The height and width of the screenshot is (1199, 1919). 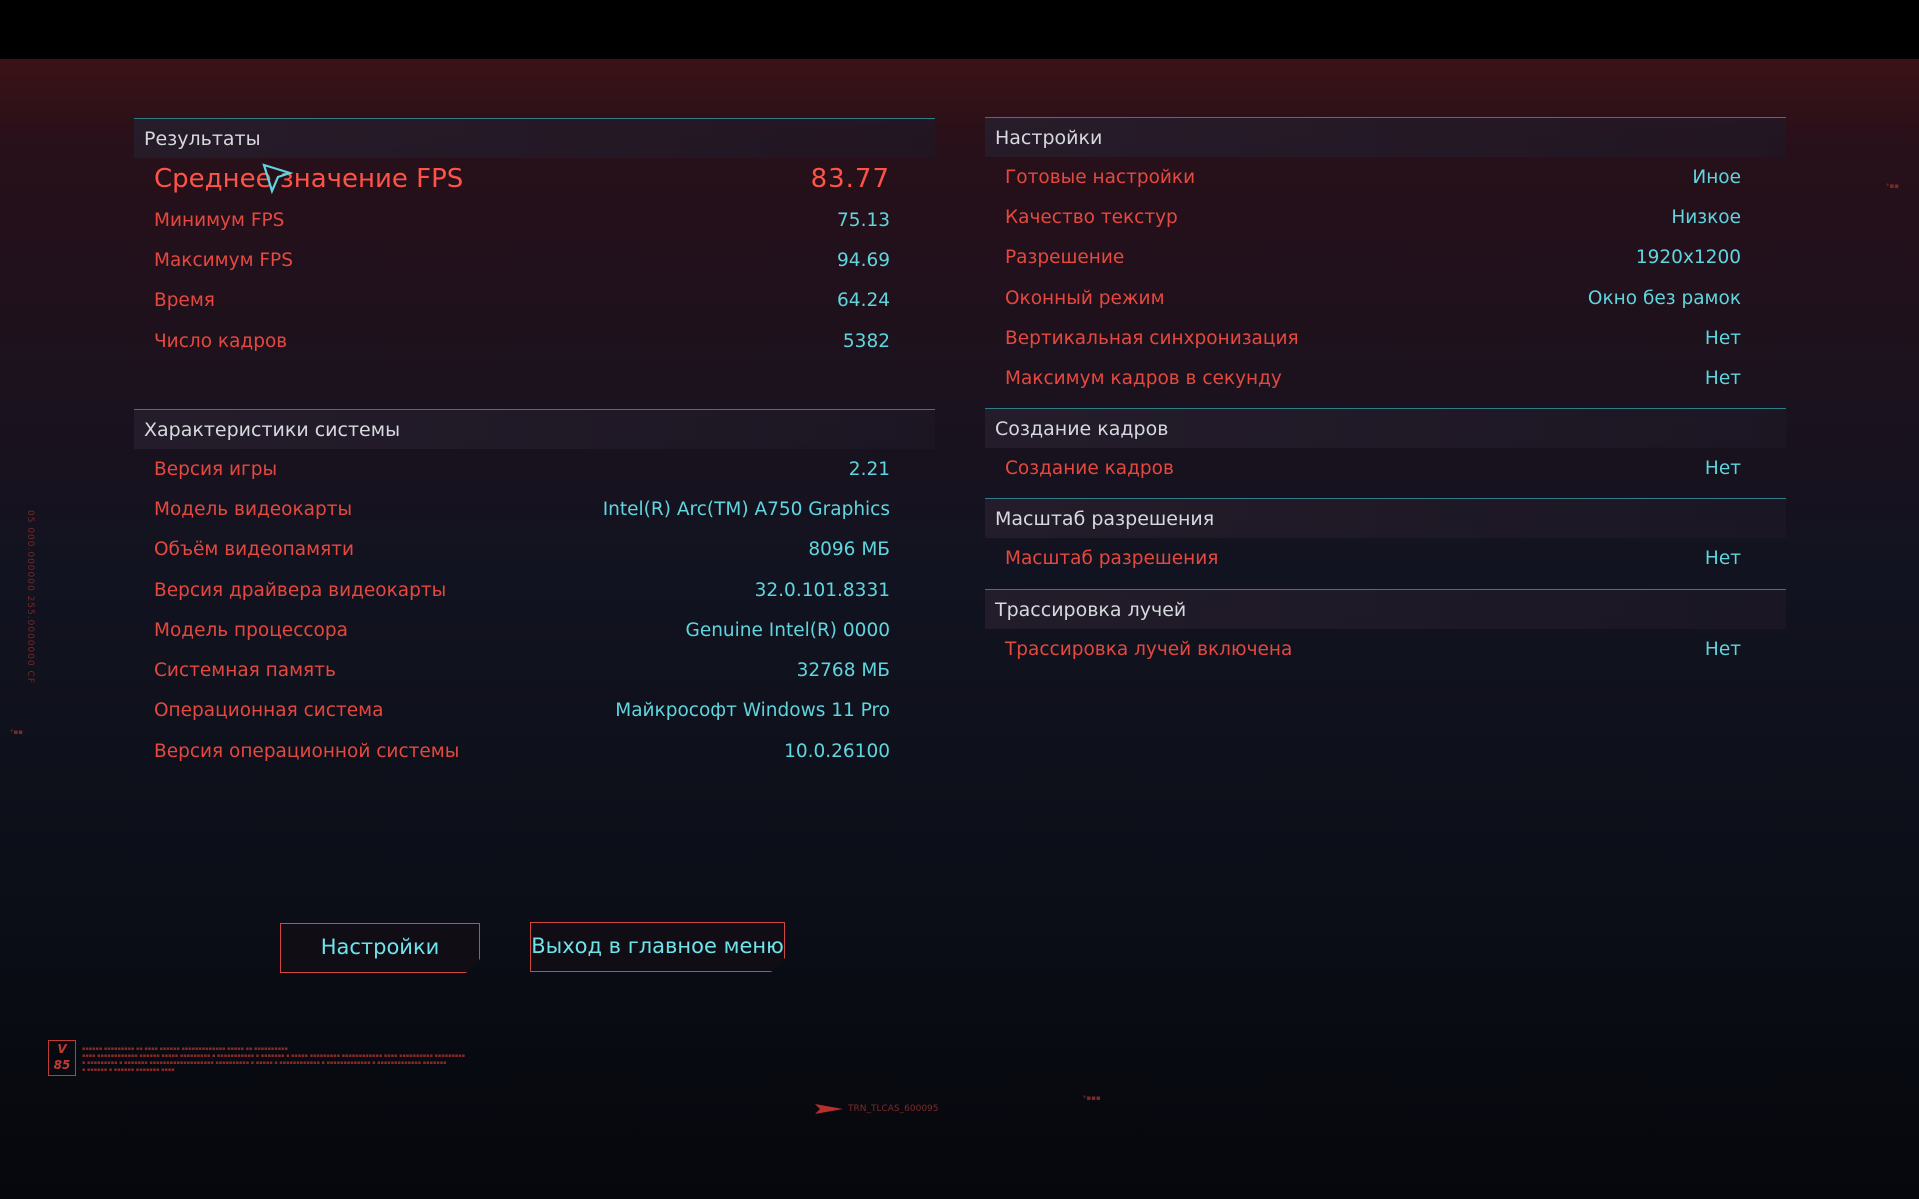 What do you see at coordinates (253, 509) in the screenshot?
I see `system-label: Модель видеокарты` at bounding box center [253, 509].